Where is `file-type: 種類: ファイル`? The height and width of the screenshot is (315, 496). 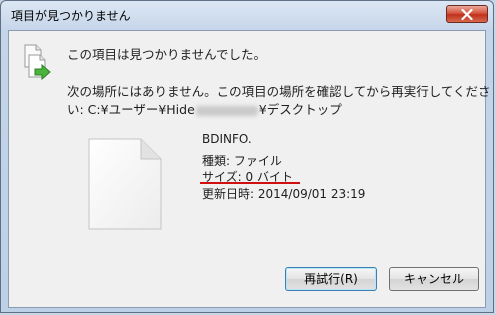 file-type: 種類: ファイル is located at coordinates (242, 161).